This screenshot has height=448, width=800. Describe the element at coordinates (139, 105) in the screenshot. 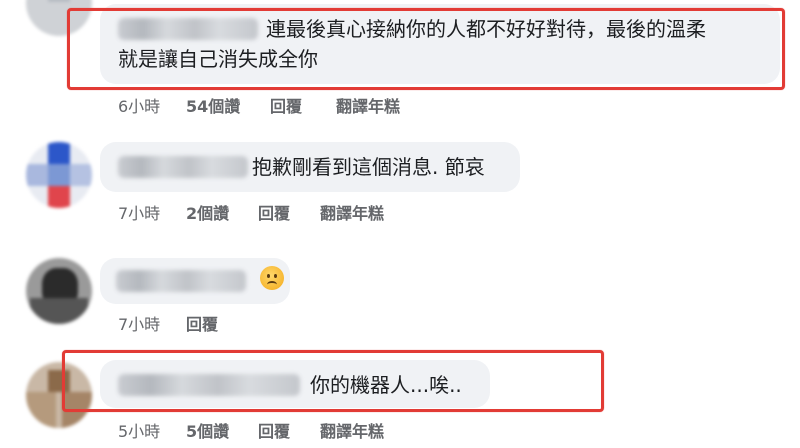

I see `comment-time: 6小時` at that location.